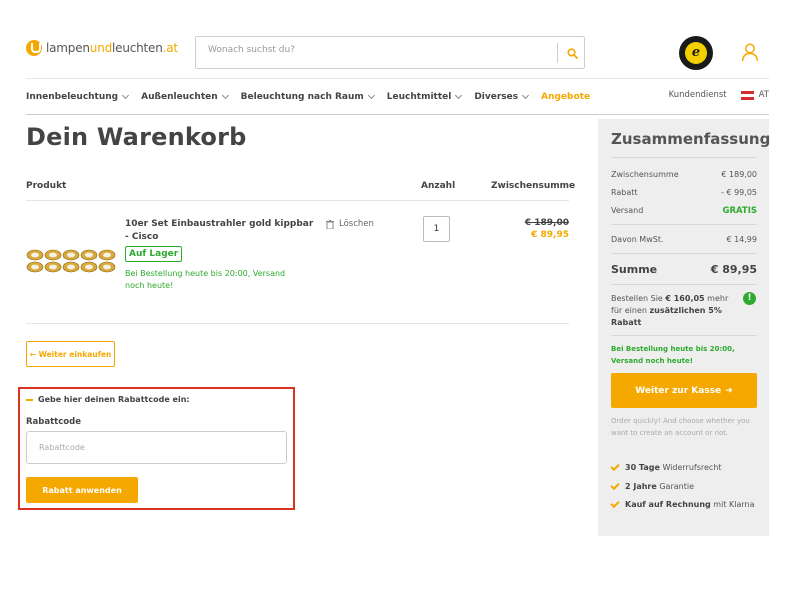  What do you see at coordinates (557, 53) in the screenshot?
I see `search-divider` at bounding box center [557, 53].